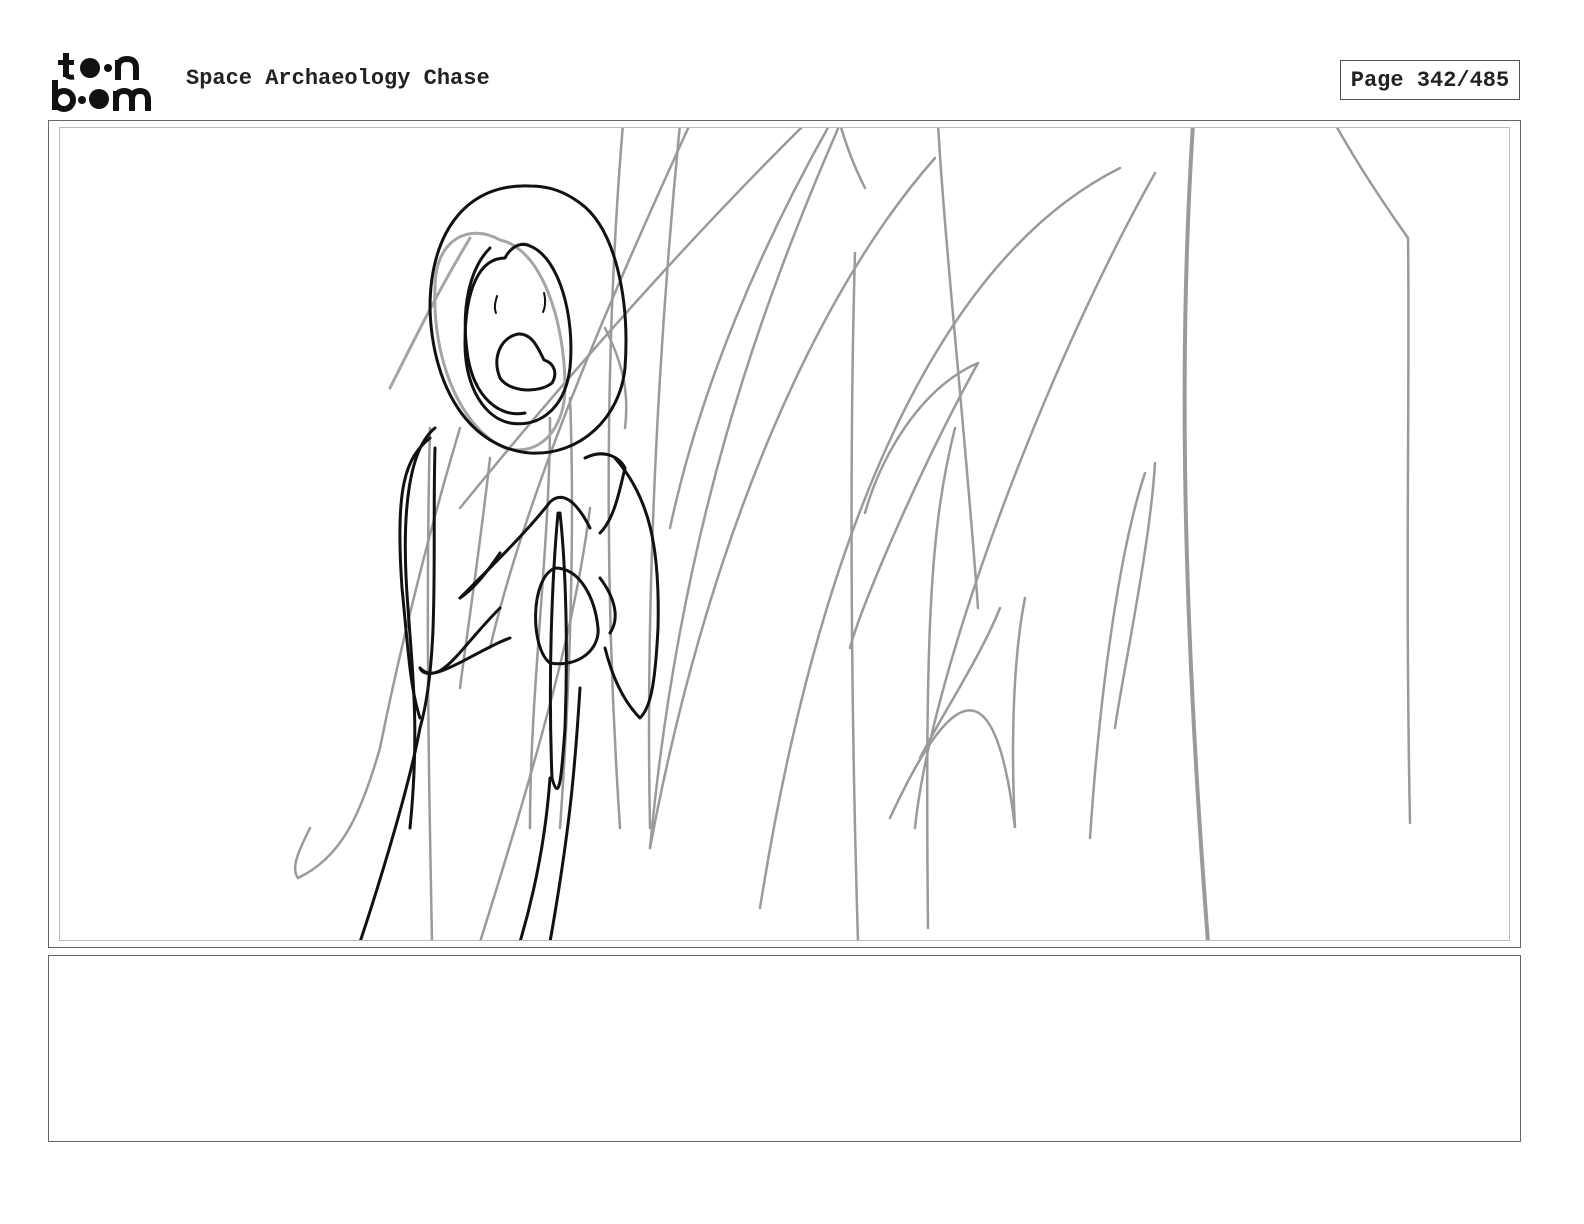 The width and height of the screenshot is (1584, 1224). Describe the element at coordinates (338, 78) in the screenshot. I see `project-title: Space Archaeology Chase` at that location.